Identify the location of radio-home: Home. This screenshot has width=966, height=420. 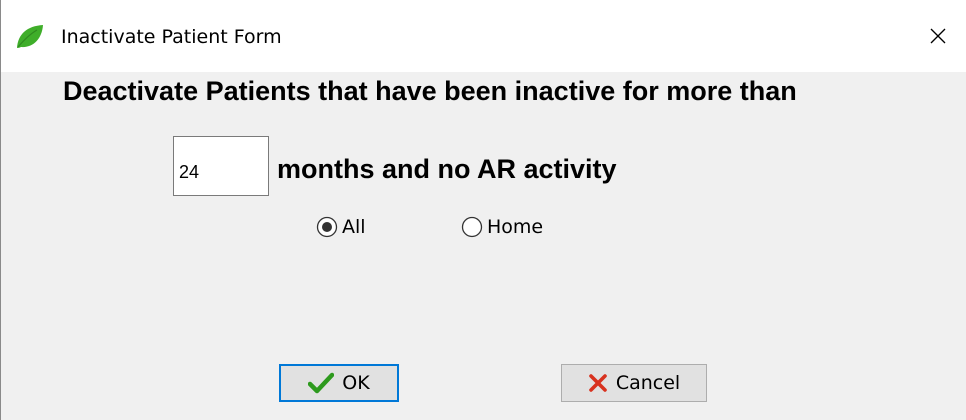
(502, 227).